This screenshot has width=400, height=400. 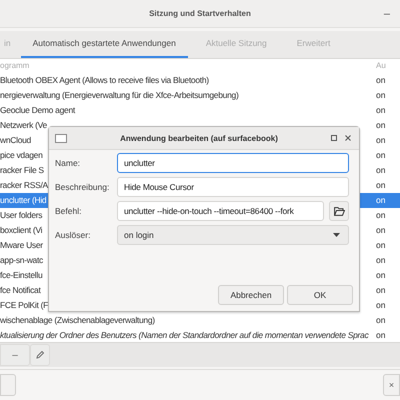 What do you see at coordinates (21, 260) in the screenshot?
I see `program-name: app-sn-watc` at bounding box center [21, 260].